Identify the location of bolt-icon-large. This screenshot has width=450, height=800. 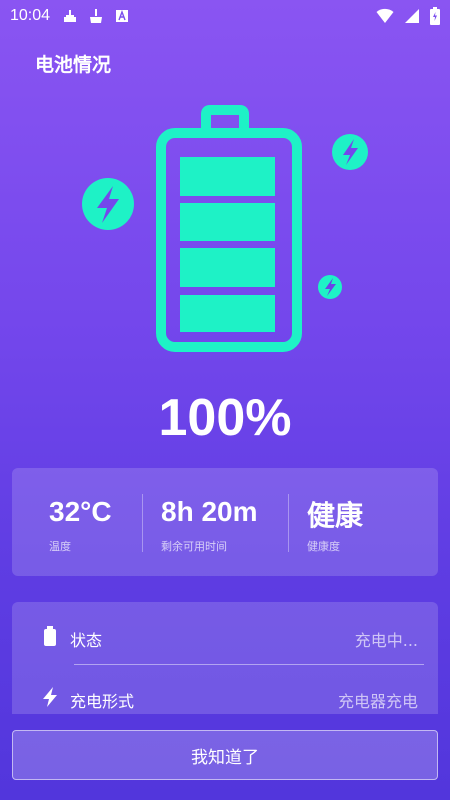
(108, 204).